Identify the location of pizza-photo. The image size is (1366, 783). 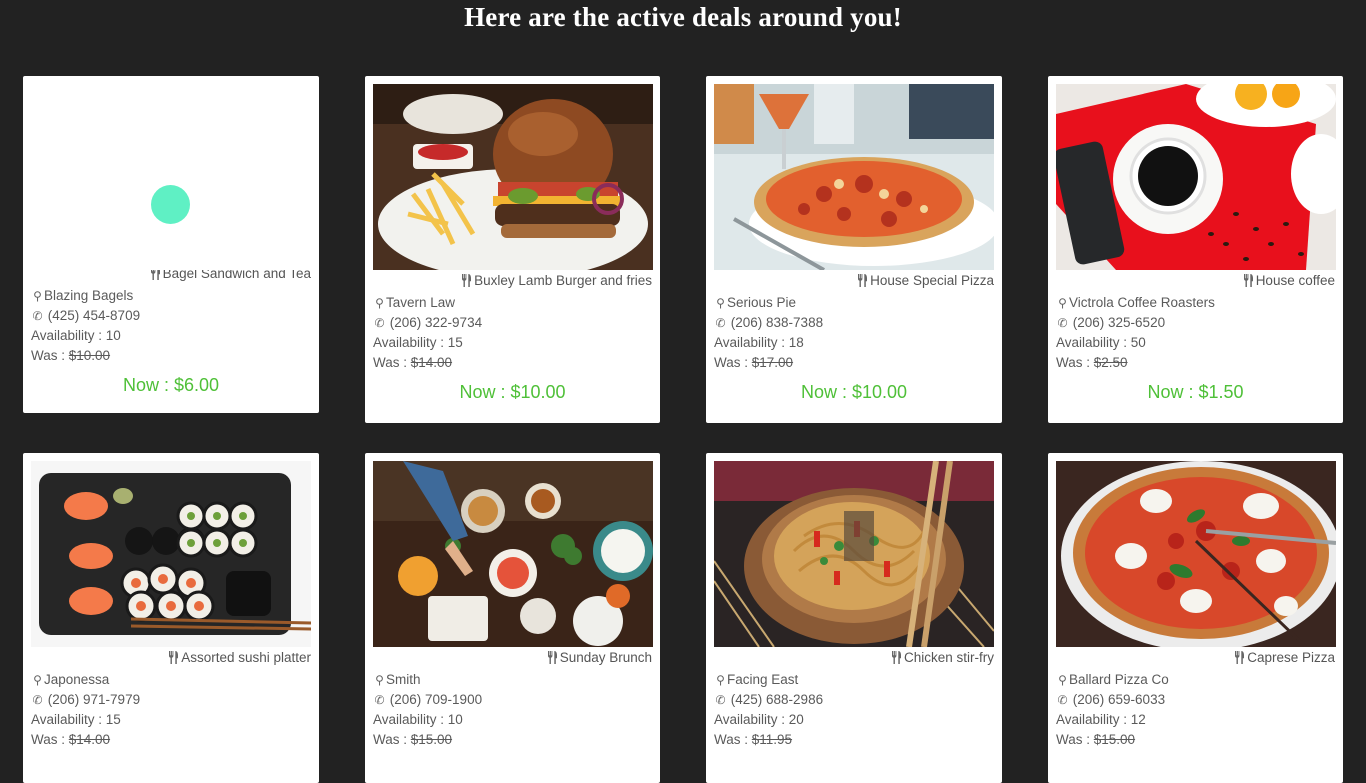
(854, 177).